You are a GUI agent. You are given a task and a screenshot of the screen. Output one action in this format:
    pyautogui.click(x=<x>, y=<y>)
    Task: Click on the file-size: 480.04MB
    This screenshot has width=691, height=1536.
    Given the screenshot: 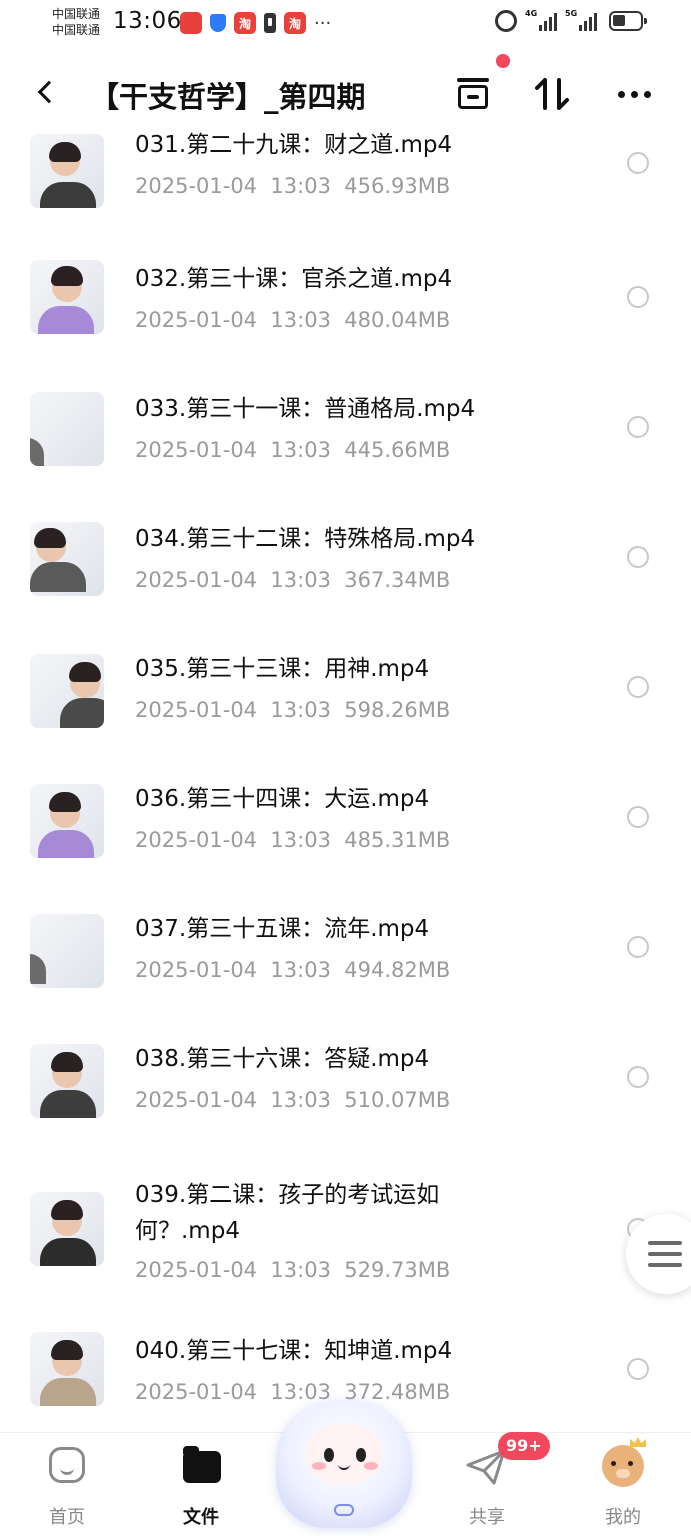 What is the action you would take?
    pyautogui.click(x=397, y=320)
    